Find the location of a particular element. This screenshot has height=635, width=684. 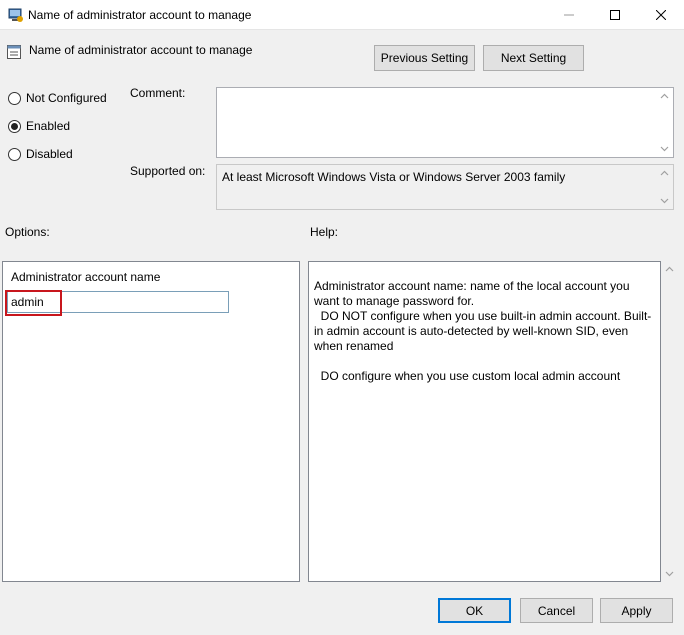

comment-field is located at coordinates (445, 122).